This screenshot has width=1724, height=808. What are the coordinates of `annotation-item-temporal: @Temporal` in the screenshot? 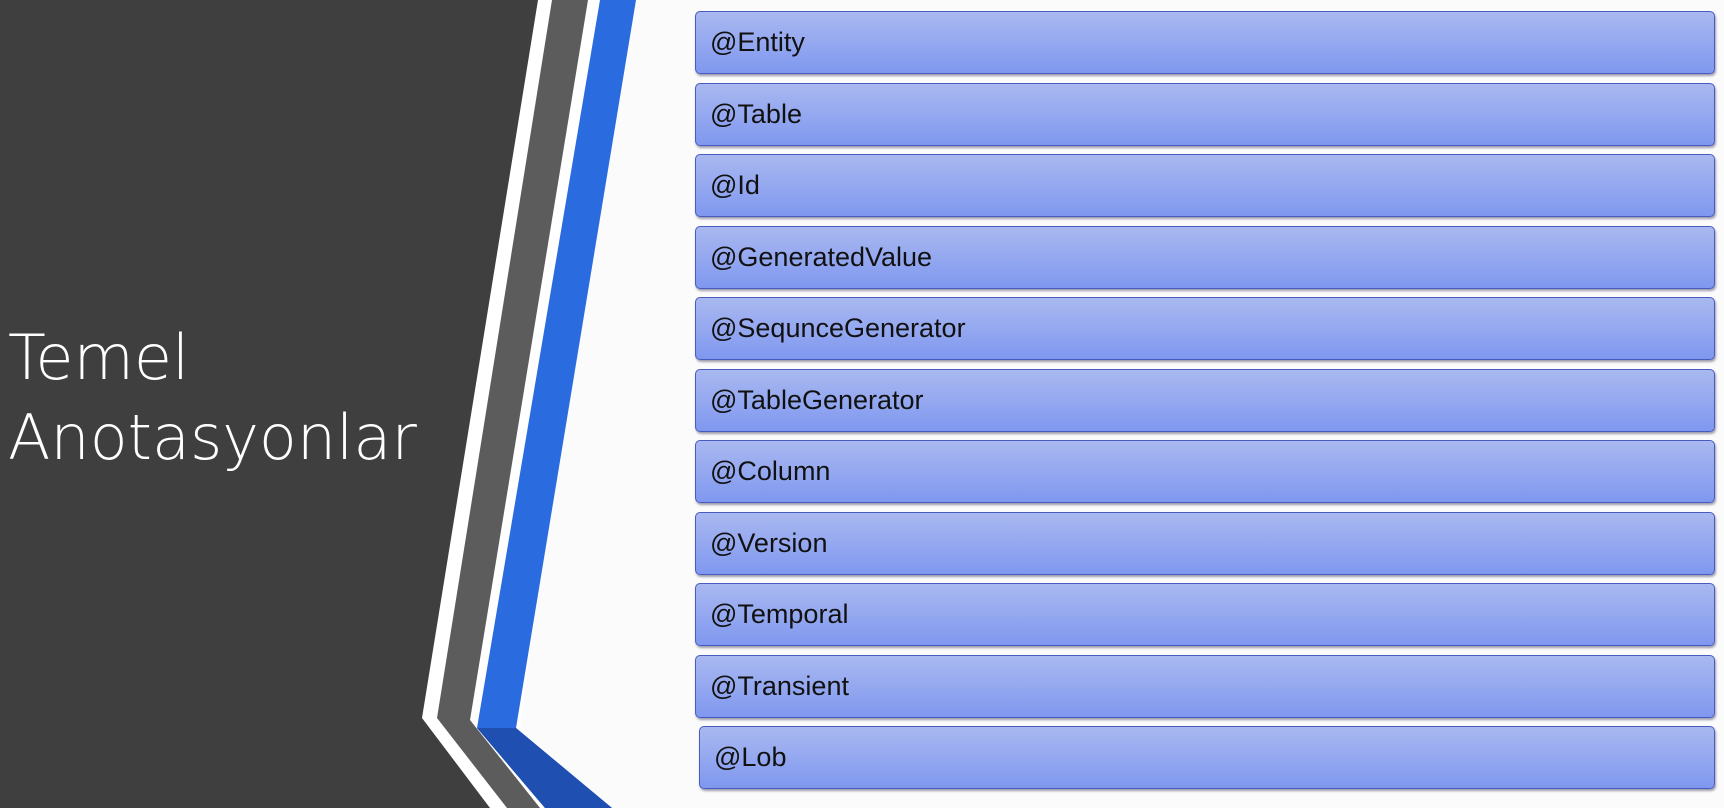 It's located at (1205, 614).